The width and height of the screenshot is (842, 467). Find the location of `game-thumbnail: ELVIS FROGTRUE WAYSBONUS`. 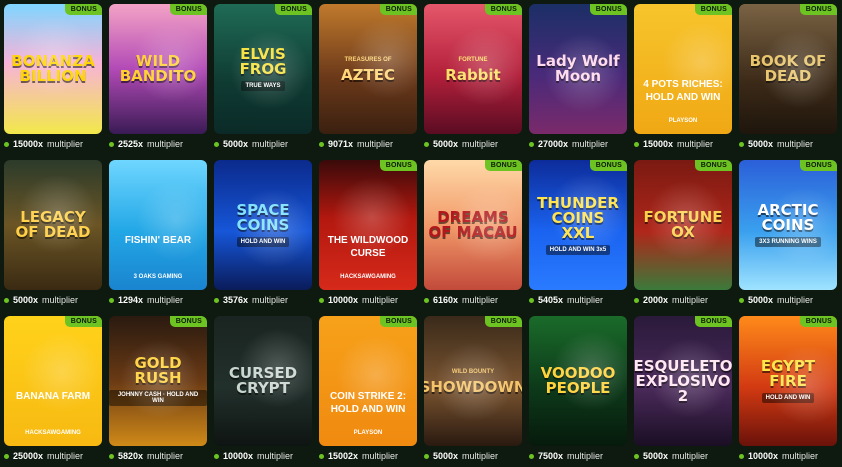

game-thumbnail: ELVIS FROGTRUE WAYSBONUS is located at coordinates (263, 69).